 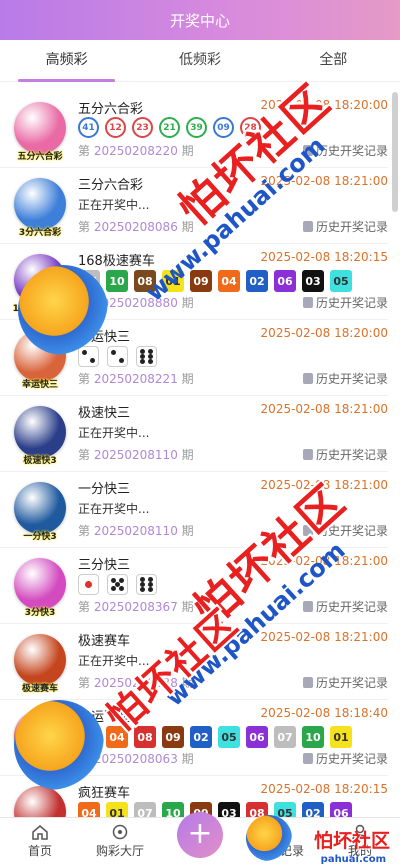 What do you see at coordinates (223, 127) in the screenshot?
I see `result-ball: 09` at bounding box center [223, 127].